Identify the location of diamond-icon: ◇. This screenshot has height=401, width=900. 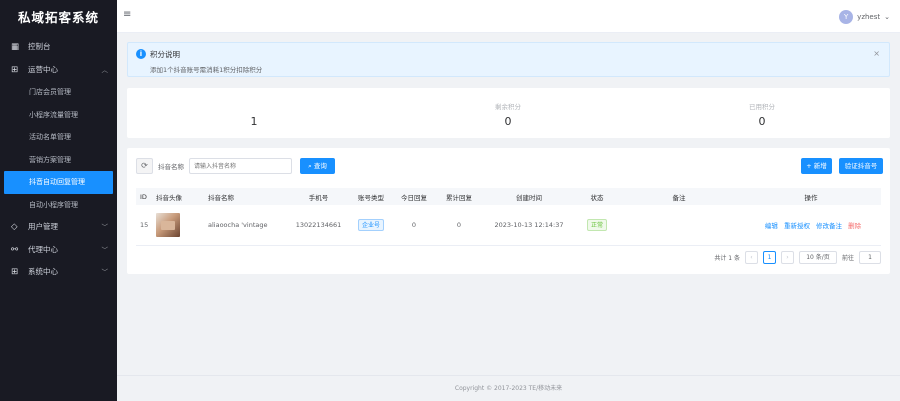
(14, 227).